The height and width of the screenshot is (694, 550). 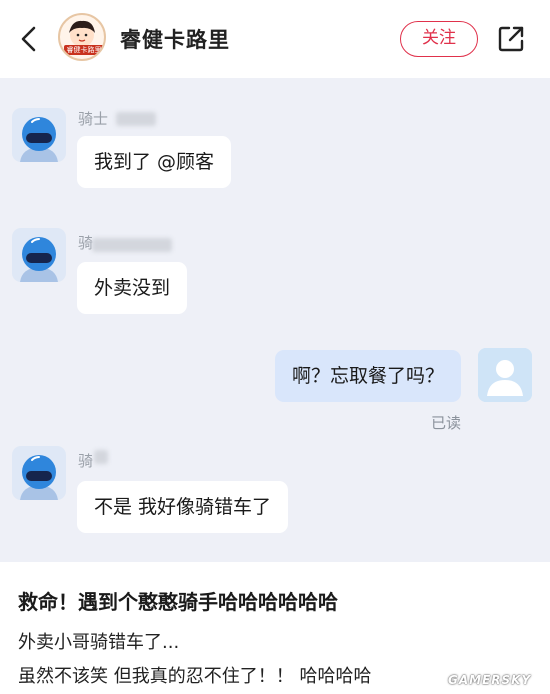 I want to click on post-title: 救命！遇到个憨憨骑手哈哈哈哈哈哈, so click(x=178, y=602).